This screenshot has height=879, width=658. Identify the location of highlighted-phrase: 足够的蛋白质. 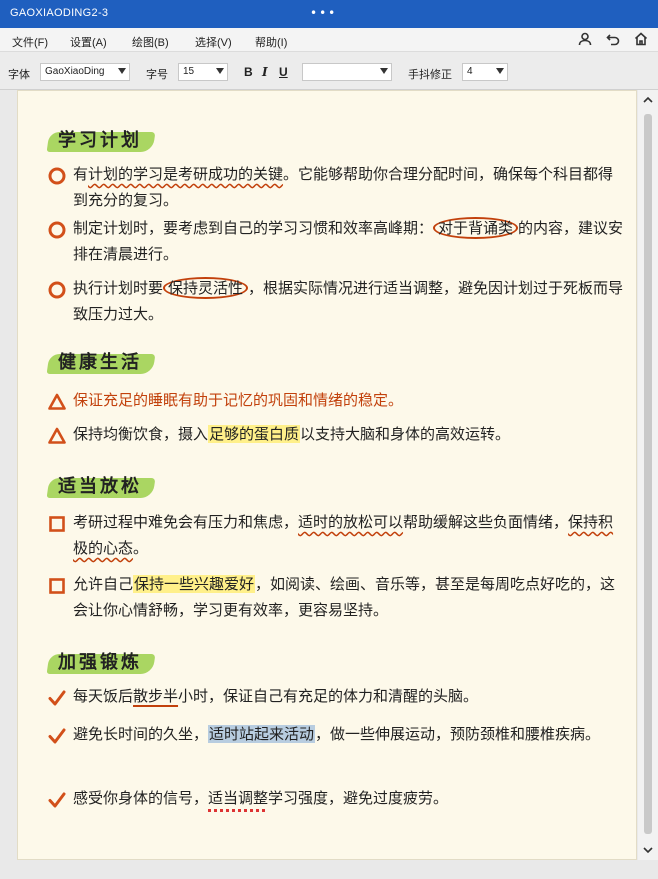
(254, 434).